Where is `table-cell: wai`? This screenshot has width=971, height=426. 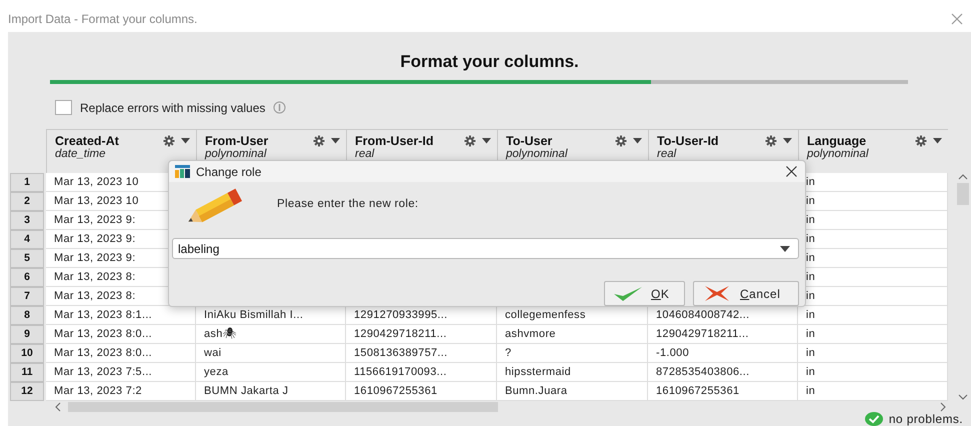 table-cell: wai is located at coordinates (271, 353).